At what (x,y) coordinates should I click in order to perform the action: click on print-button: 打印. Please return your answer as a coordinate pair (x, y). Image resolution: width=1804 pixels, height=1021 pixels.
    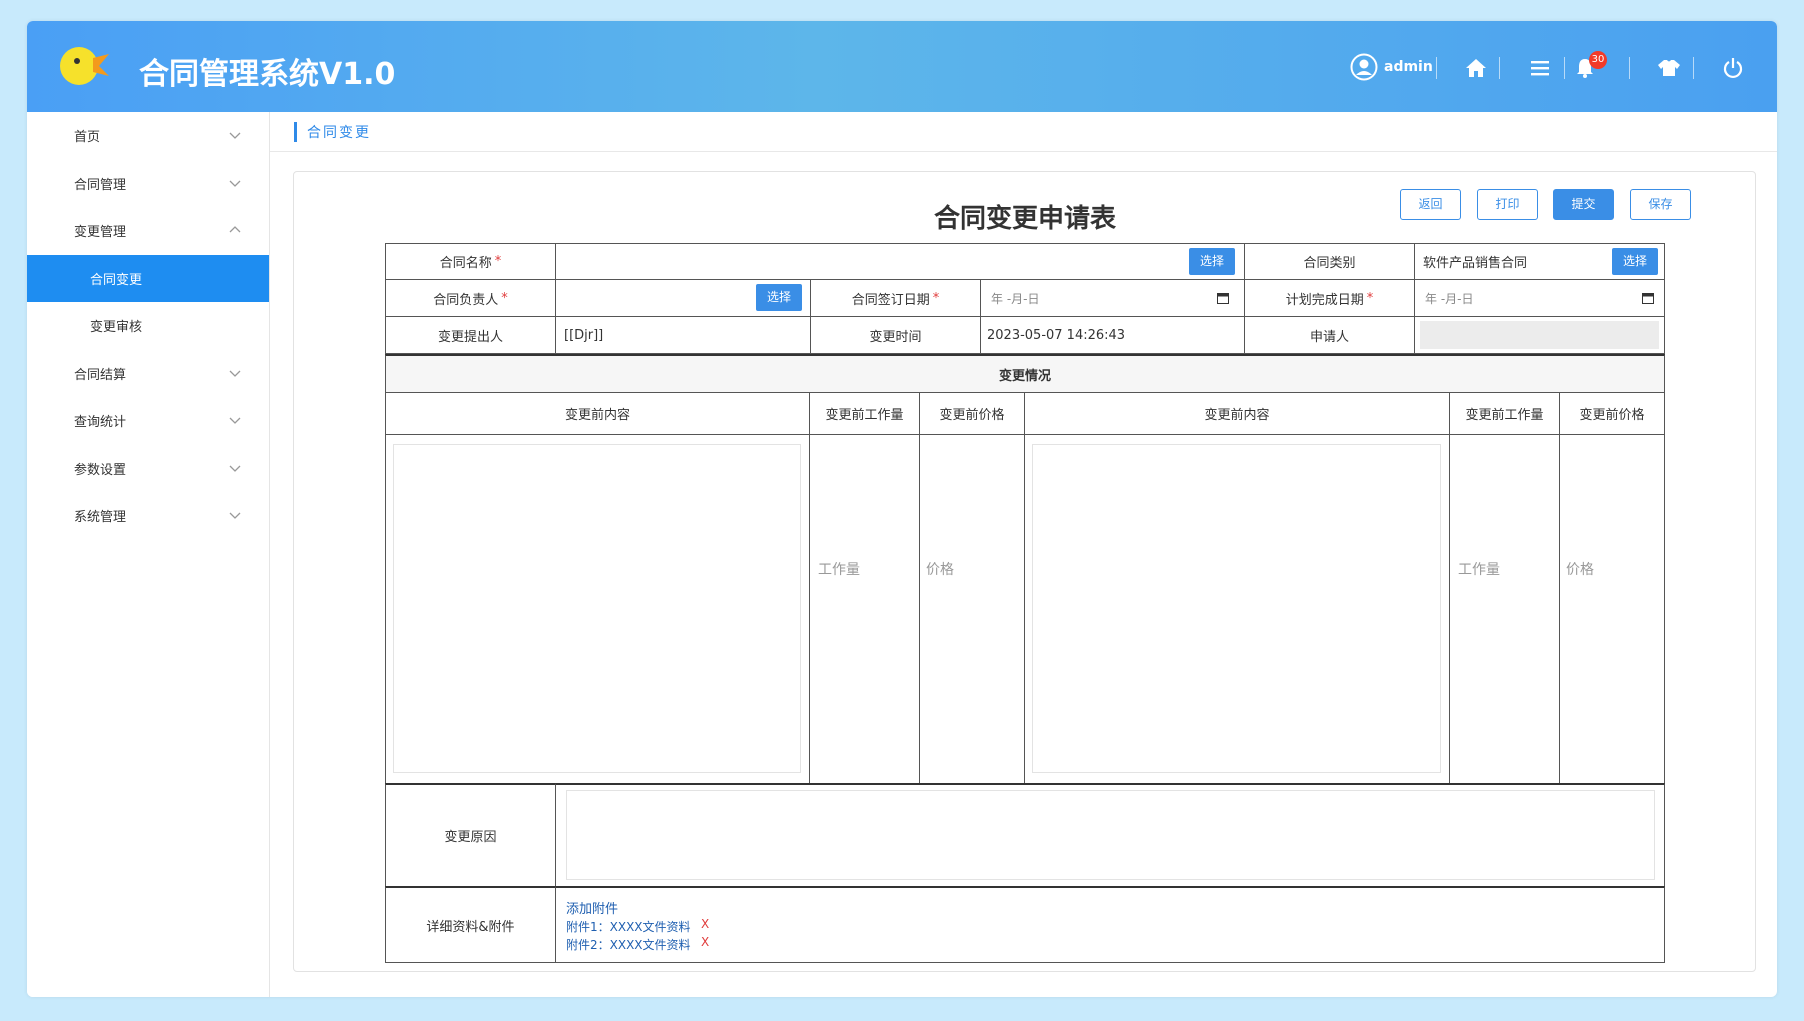
    Looking at the image, I should click on (1507, 204).